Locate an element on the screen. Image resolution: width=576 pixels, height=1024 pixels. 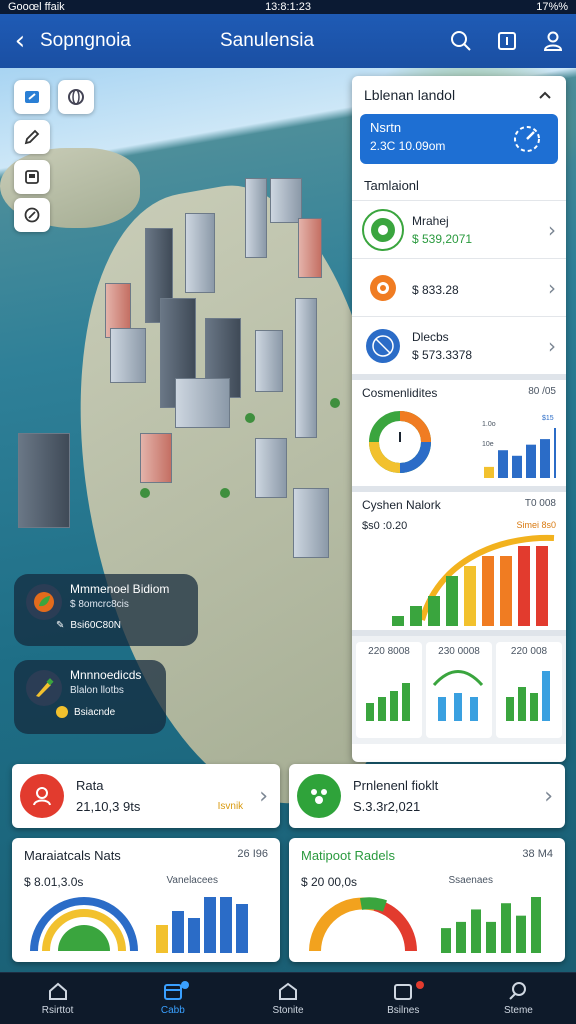
home-icon is located at coordinates (57, 991).